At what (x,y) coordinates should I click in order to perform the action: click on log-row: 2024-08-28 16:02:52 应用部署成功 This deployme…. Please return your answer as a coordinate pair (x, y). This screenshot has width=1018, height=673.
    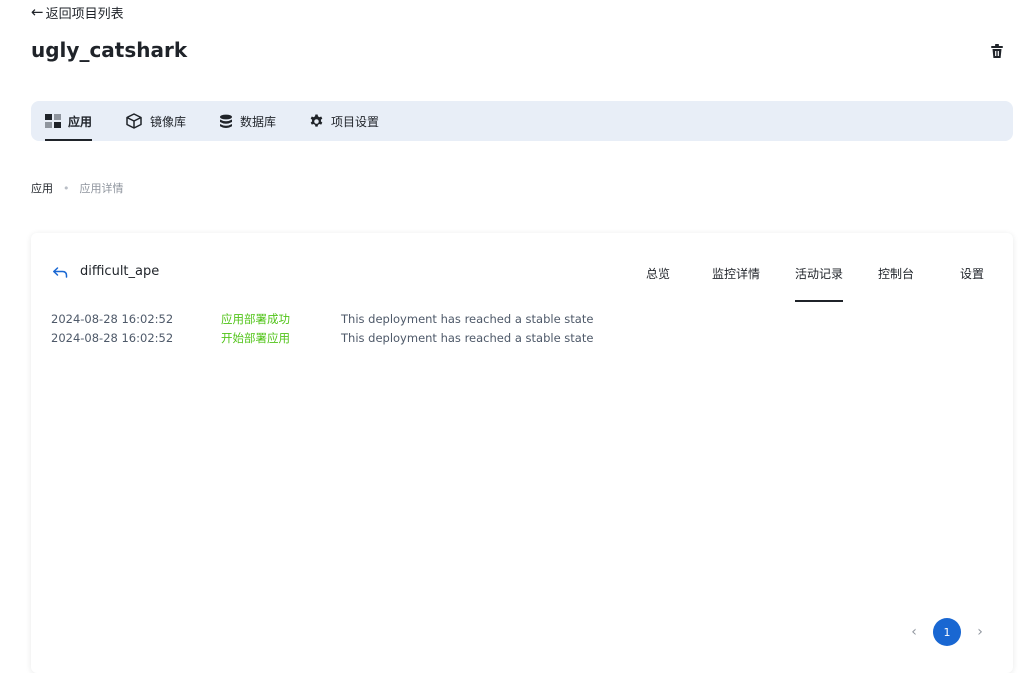
    Looking at the image, I should click on (322, 318).